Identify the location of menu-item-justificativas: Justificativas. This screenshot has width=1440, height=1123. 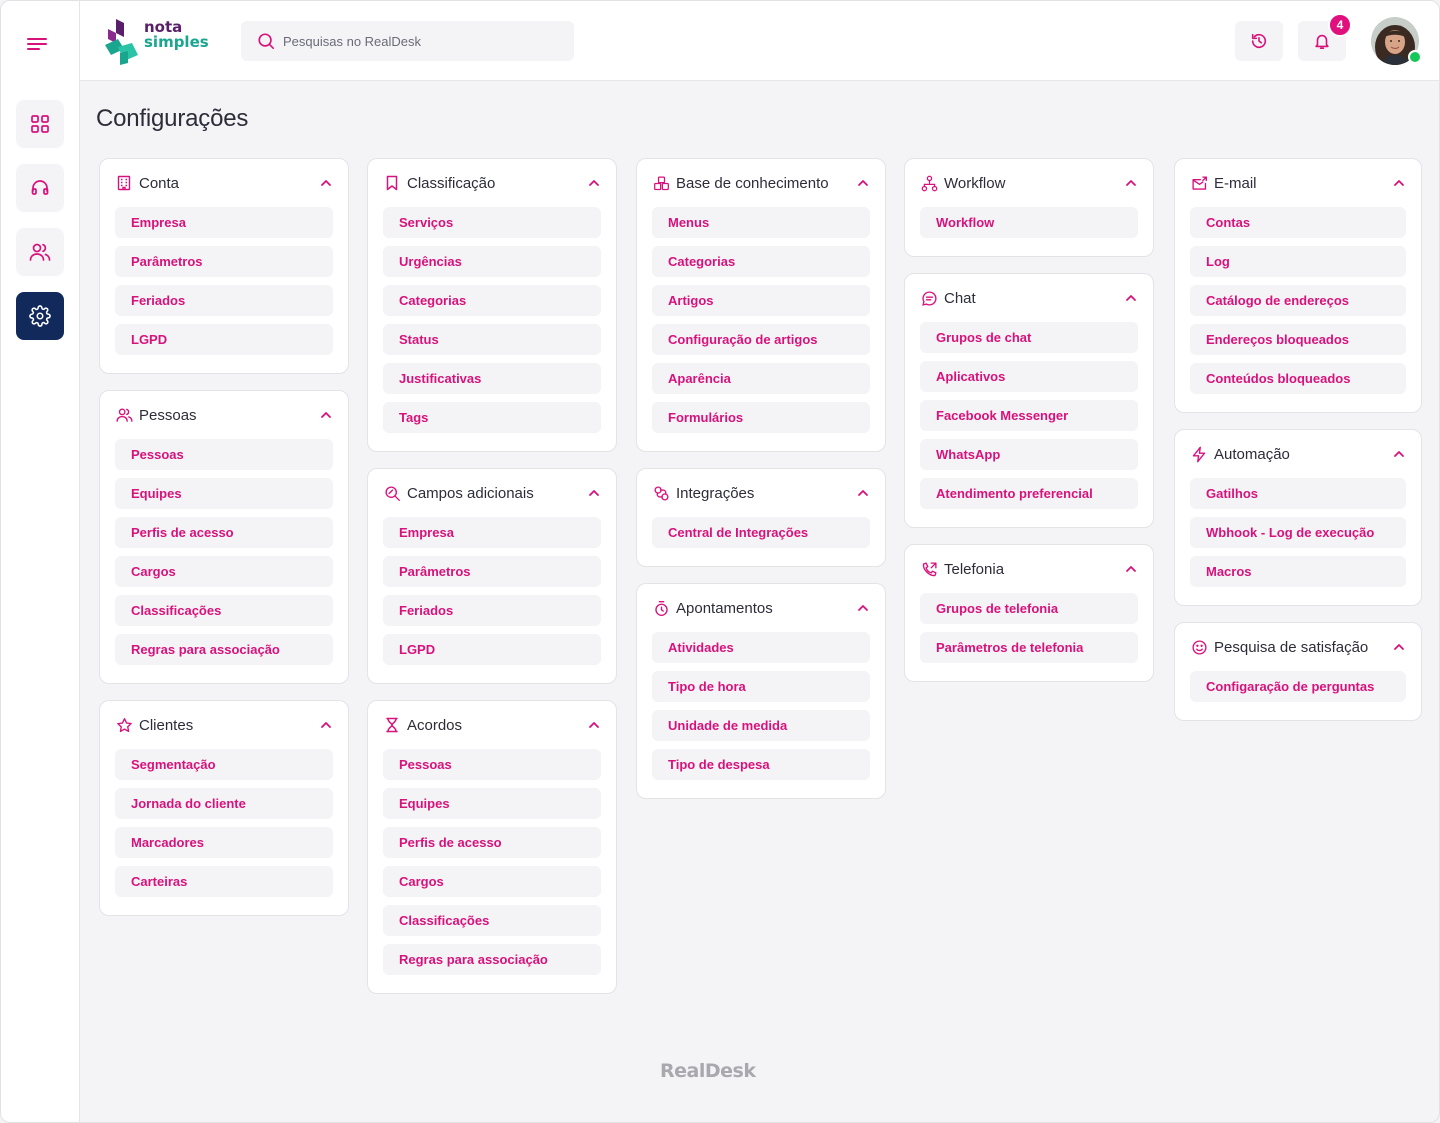
(492, 378).